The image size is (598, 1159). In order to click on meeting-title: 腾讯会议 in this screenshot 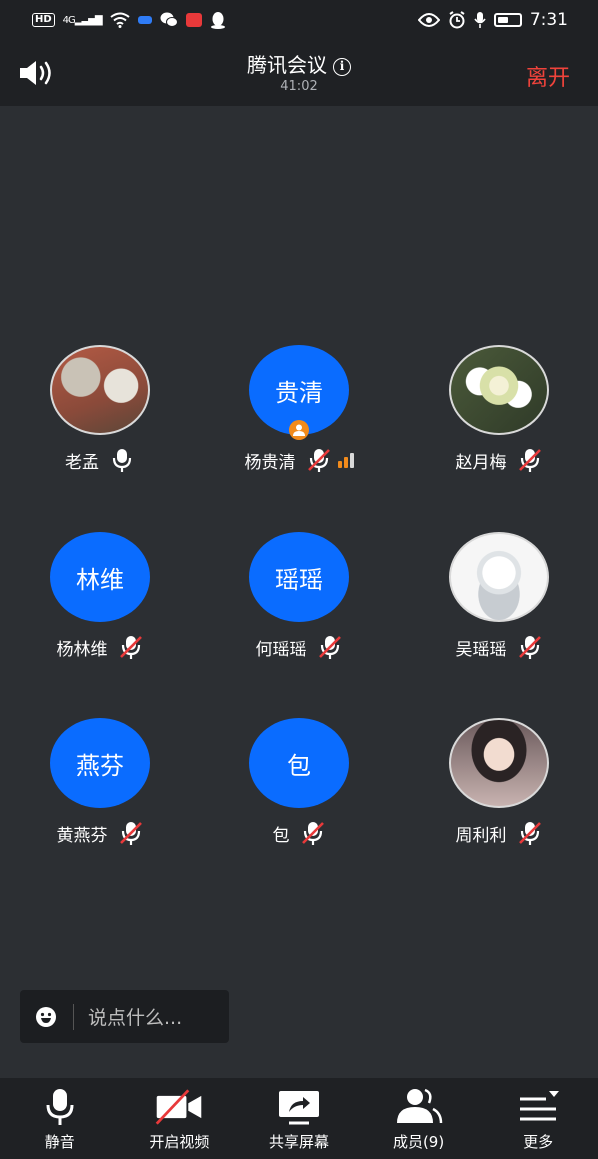, I will do `click(287, 65)`.